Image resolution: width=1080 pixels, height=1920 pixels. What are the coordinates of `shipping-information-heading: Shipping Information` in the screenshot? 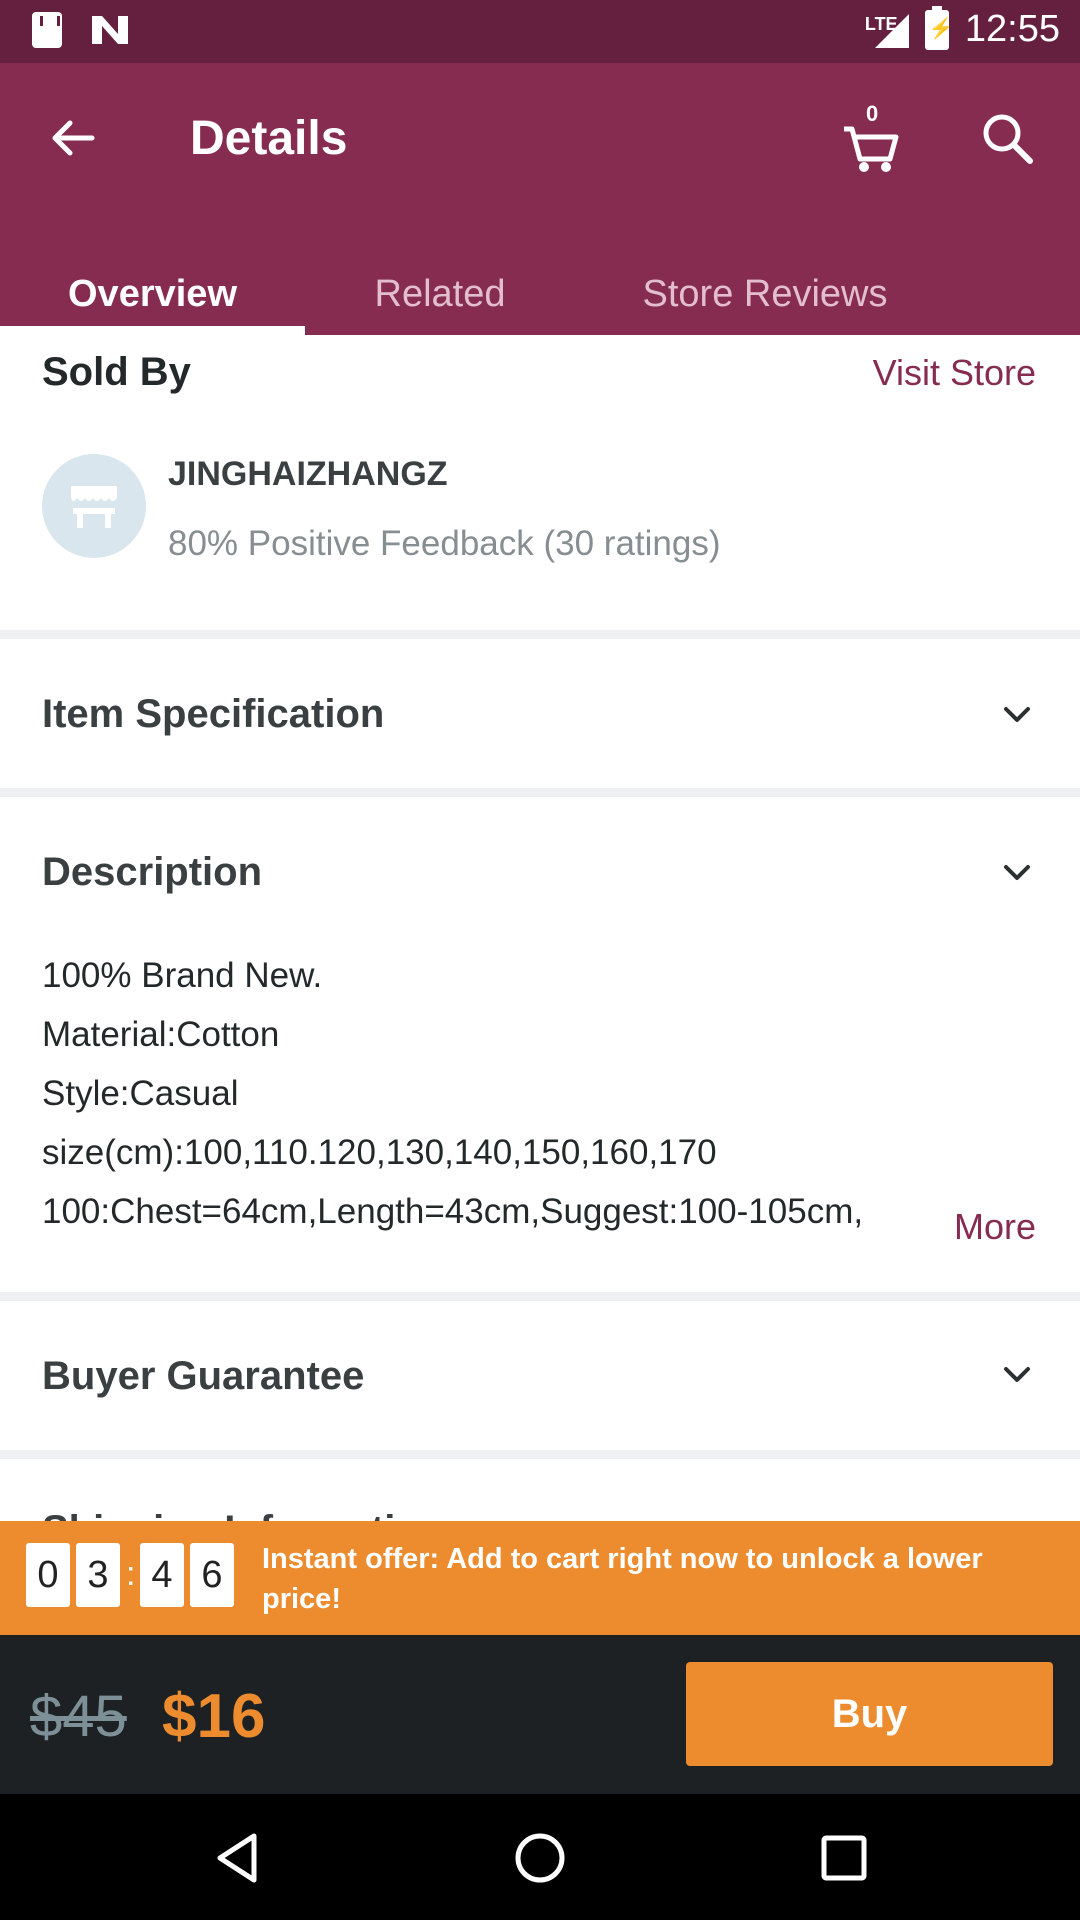 It's located at (243, 1515).